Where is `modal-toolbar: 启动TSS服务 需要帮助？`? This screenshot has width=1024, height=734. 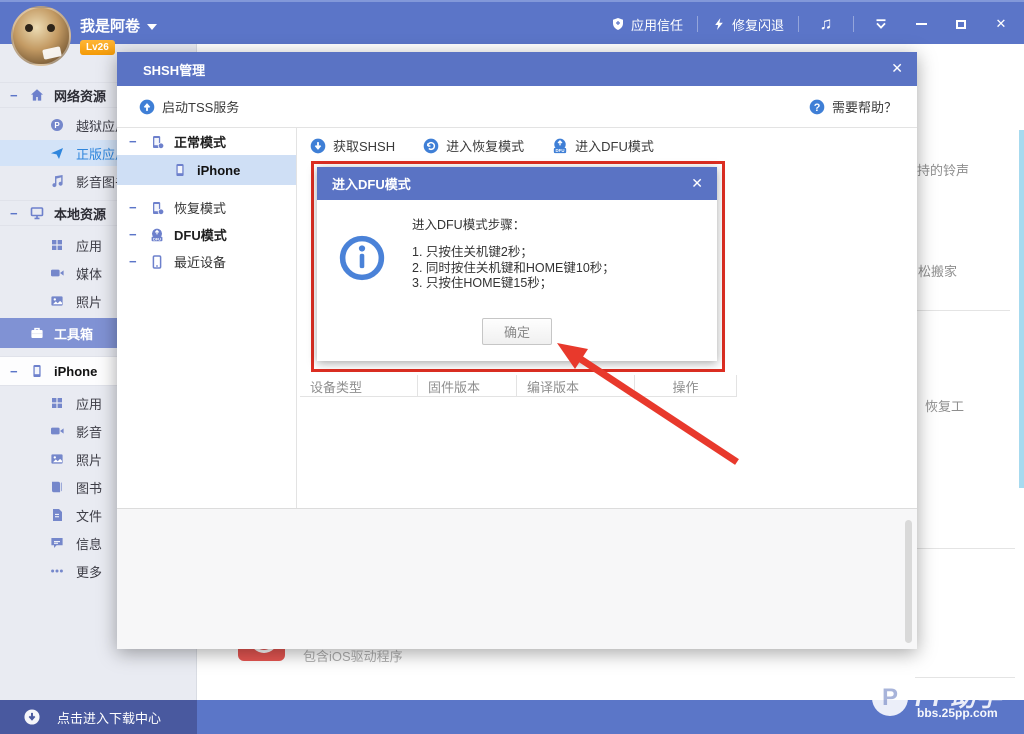 modal-toolbar: 启动TSS服务 需要帮助？ is located at coordinates (517, 107).